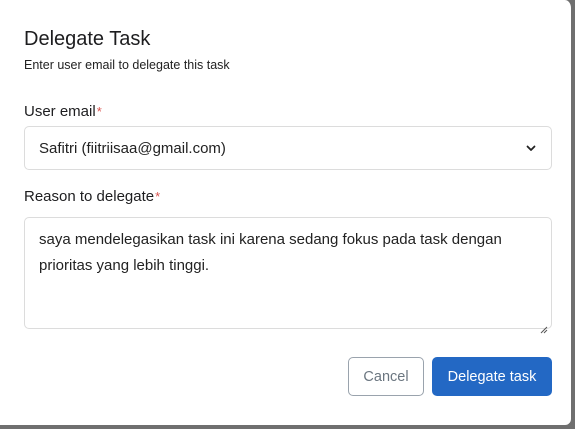  Describe the element at coordinates (288, 148) in the screenshot. I see `user-email-select: Safitri (fiitriisaa@gmail.com)` at that location.